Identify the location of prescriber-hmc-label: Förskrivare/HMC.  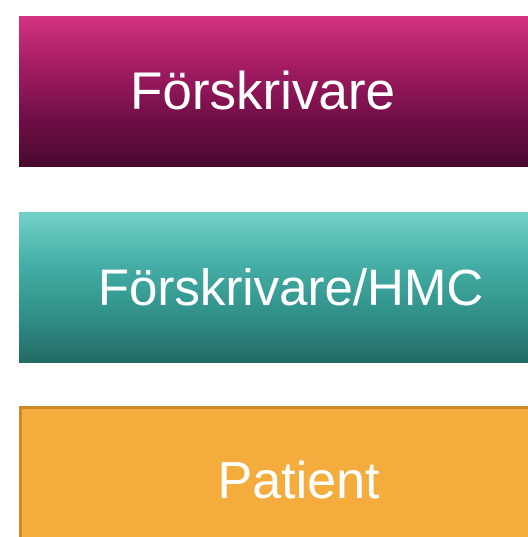
(290, 287).